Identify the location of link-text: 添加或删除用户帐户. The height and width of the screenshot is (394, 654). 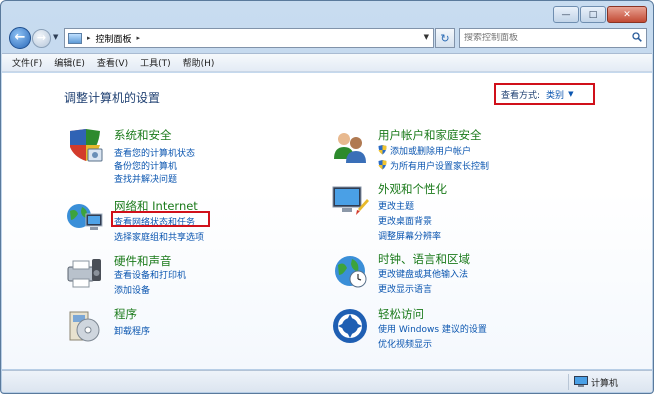
(430, 152).